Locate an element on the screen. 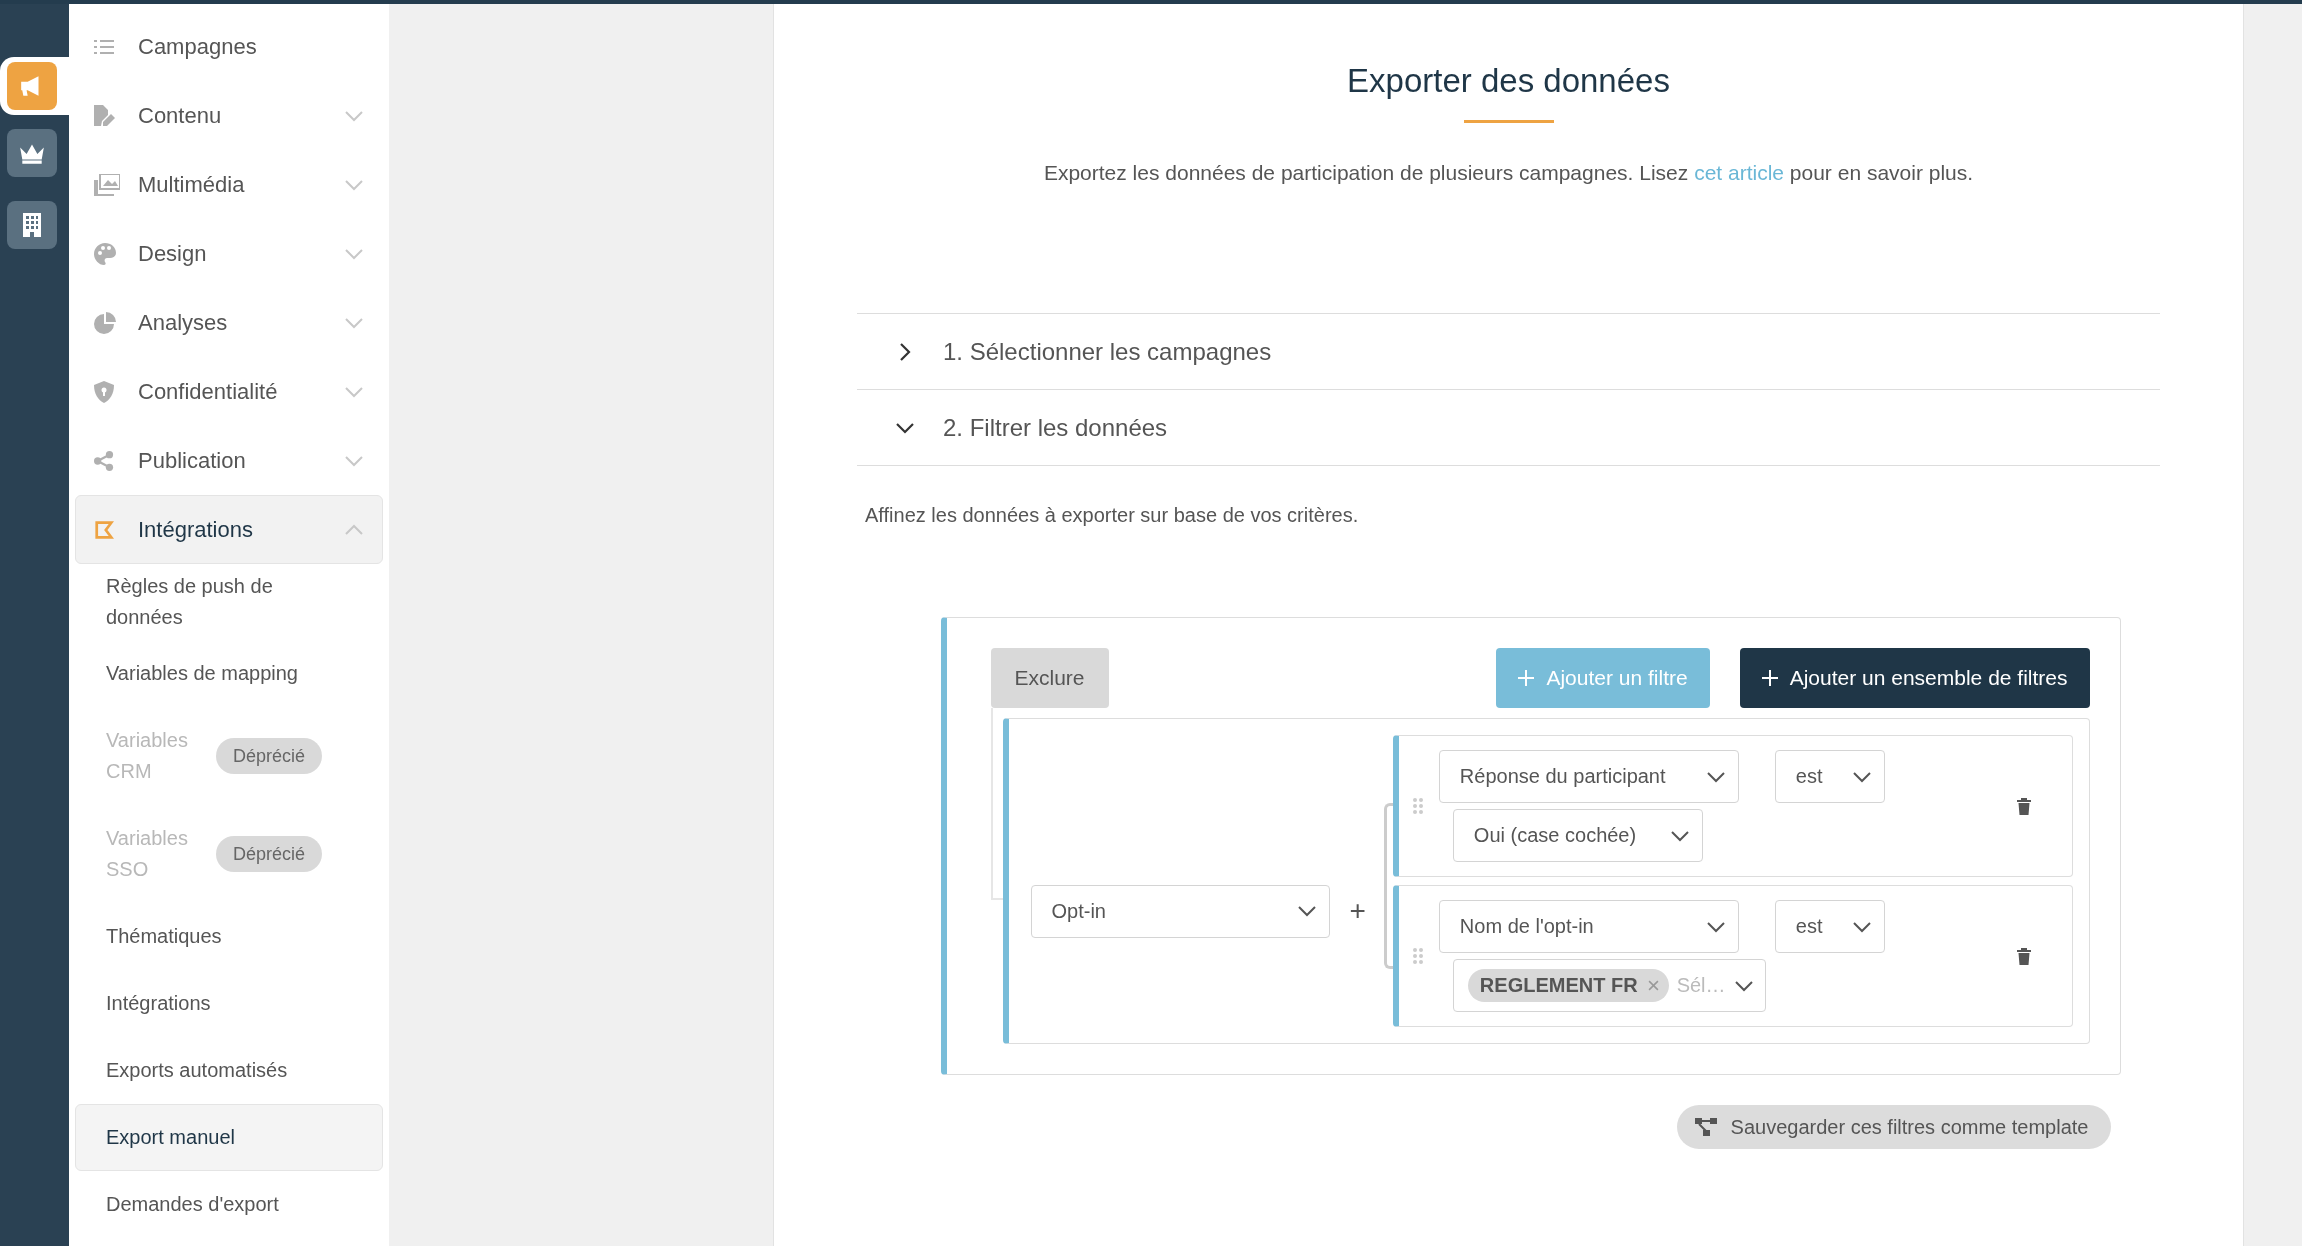 The height and width of the screenshot is (1246, 2302). join-operator: + is located at coordinates (1357, 911).